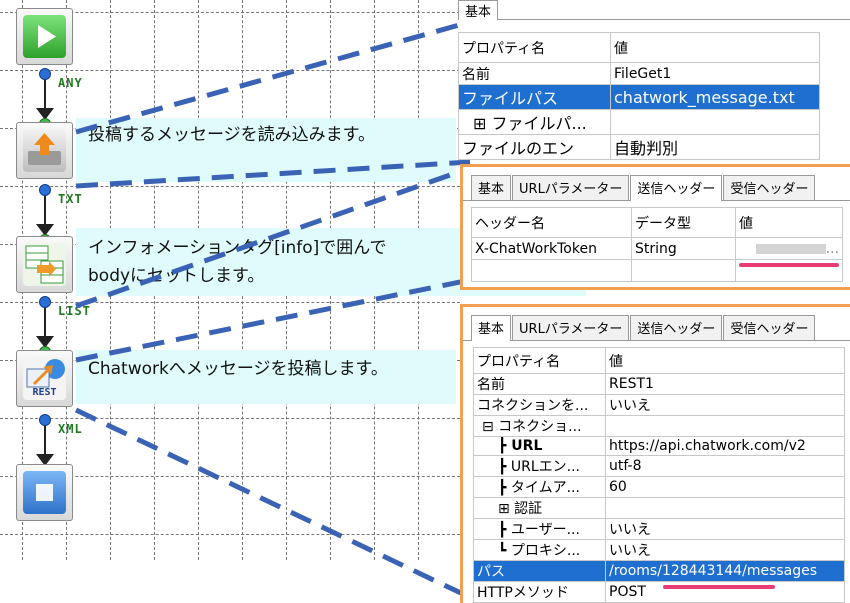 This screenshot has height=603, width=850. I want to click on table-row-selected: ファイルパス chatwork_message.txt, so click(639, 97).